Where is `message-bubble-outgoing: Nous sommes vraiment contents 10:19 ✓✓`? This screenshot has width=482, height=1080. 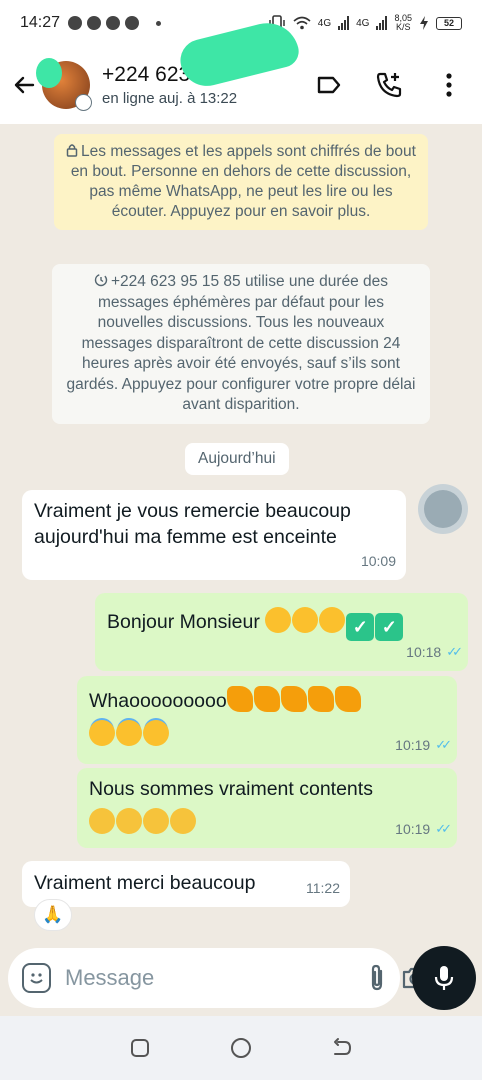
message-bubble-outgoing: Nous sommes vraiment contents 10:19 ✓✓ is located at coordinates (267, 808).